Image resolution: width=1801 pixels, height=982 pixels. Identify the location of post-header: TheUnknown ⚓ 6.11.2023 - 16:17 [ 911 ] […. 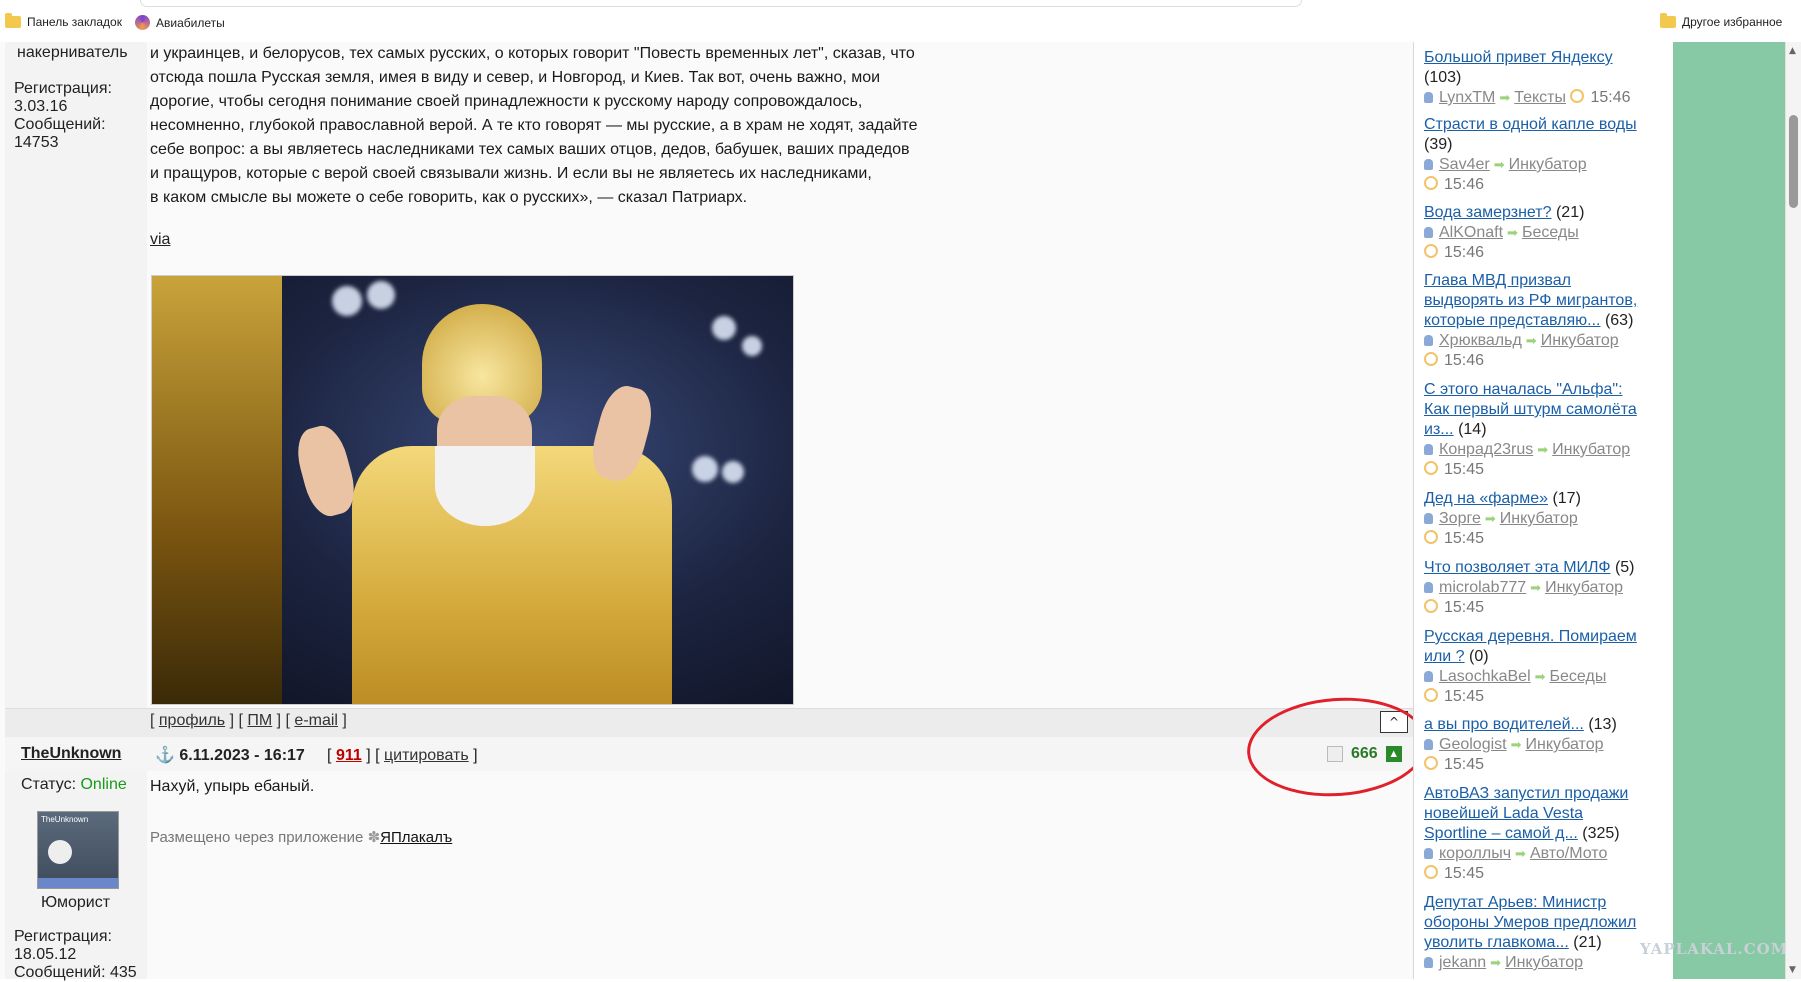
(709, 754).